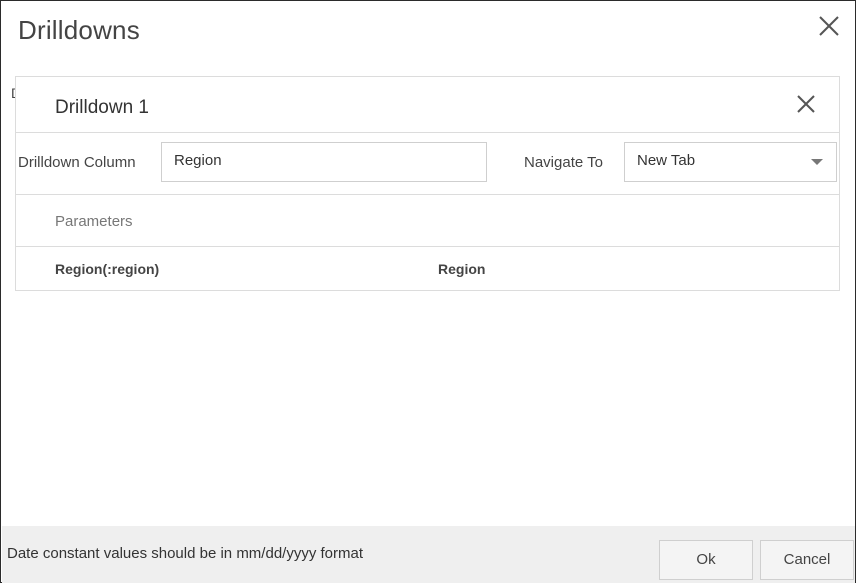 This screenshot has width=856, height=583. What do you see at coordinates (806, 104) in the screenshot?
I see `drilldown-close-icon` at bounding box center [806, 104].